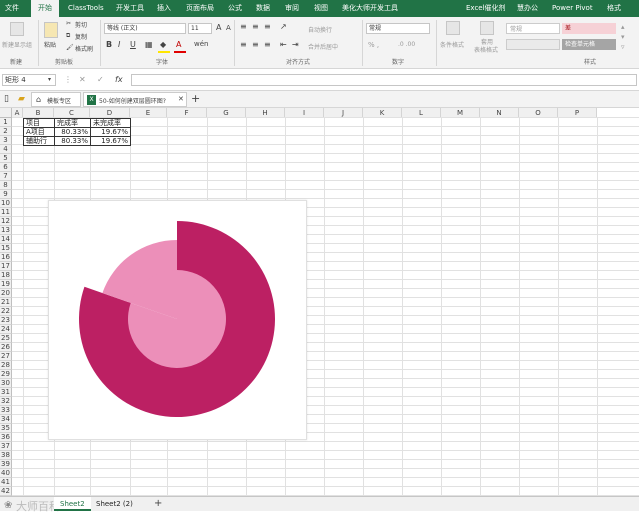 Image resolution: width=639 pixels, height=514 pixels. I want to click on row-header: 19, so click(6, 284).